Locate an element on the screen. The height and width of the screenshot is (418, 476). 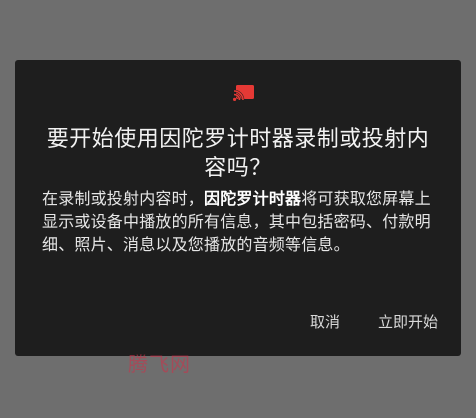
watermark: 腾飞网 is located at coordinates (159, 364).